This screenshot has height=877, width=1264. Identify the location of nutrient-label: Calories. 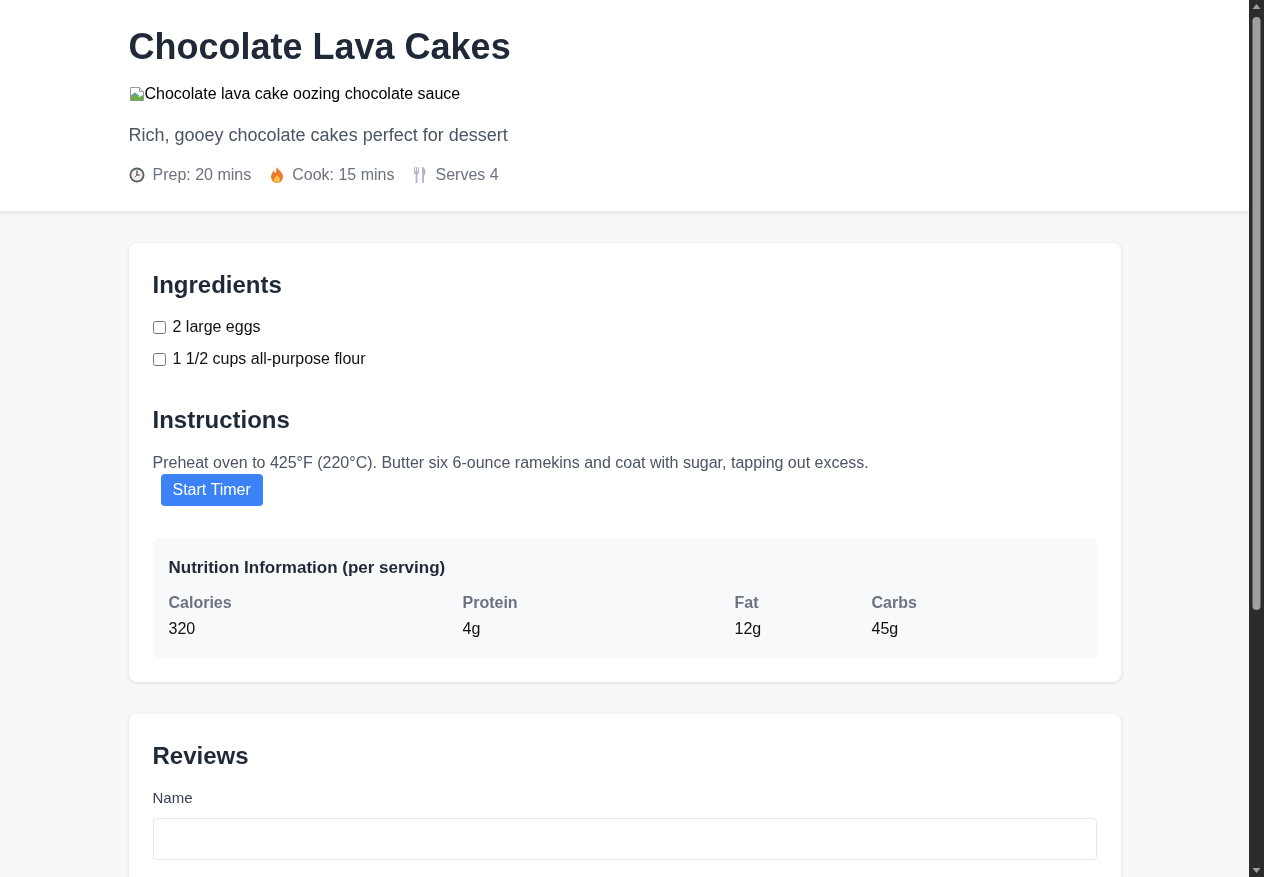
(200, 603).